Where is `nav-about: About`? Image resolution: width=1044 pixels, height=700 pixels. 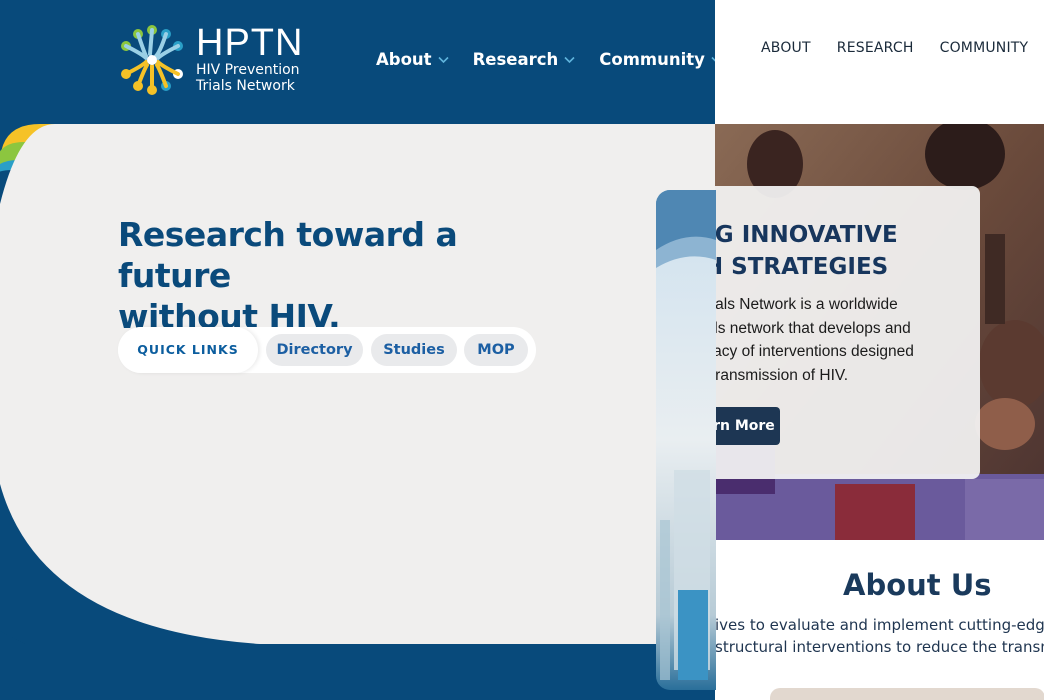 nav-about: About is located at coordinates (412, 59).